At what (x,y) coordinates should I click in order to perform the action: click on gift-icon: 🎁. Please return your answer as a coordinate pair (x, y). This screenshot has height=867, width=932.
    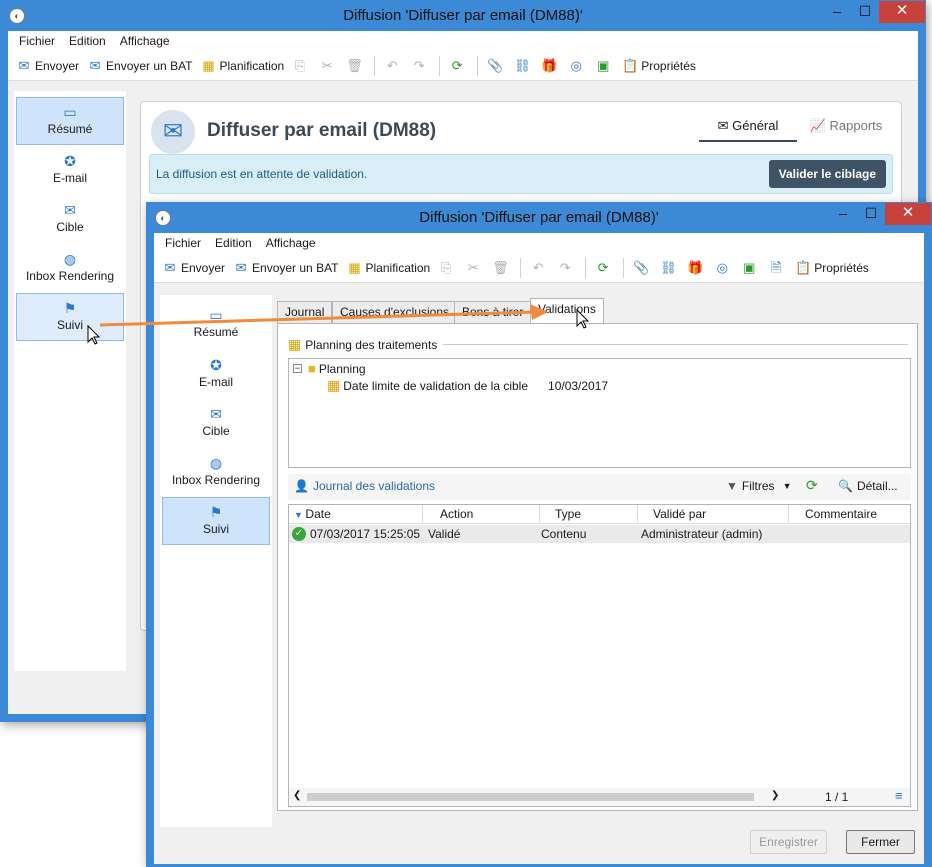
    Looking at the image, I should click on (695, 267).